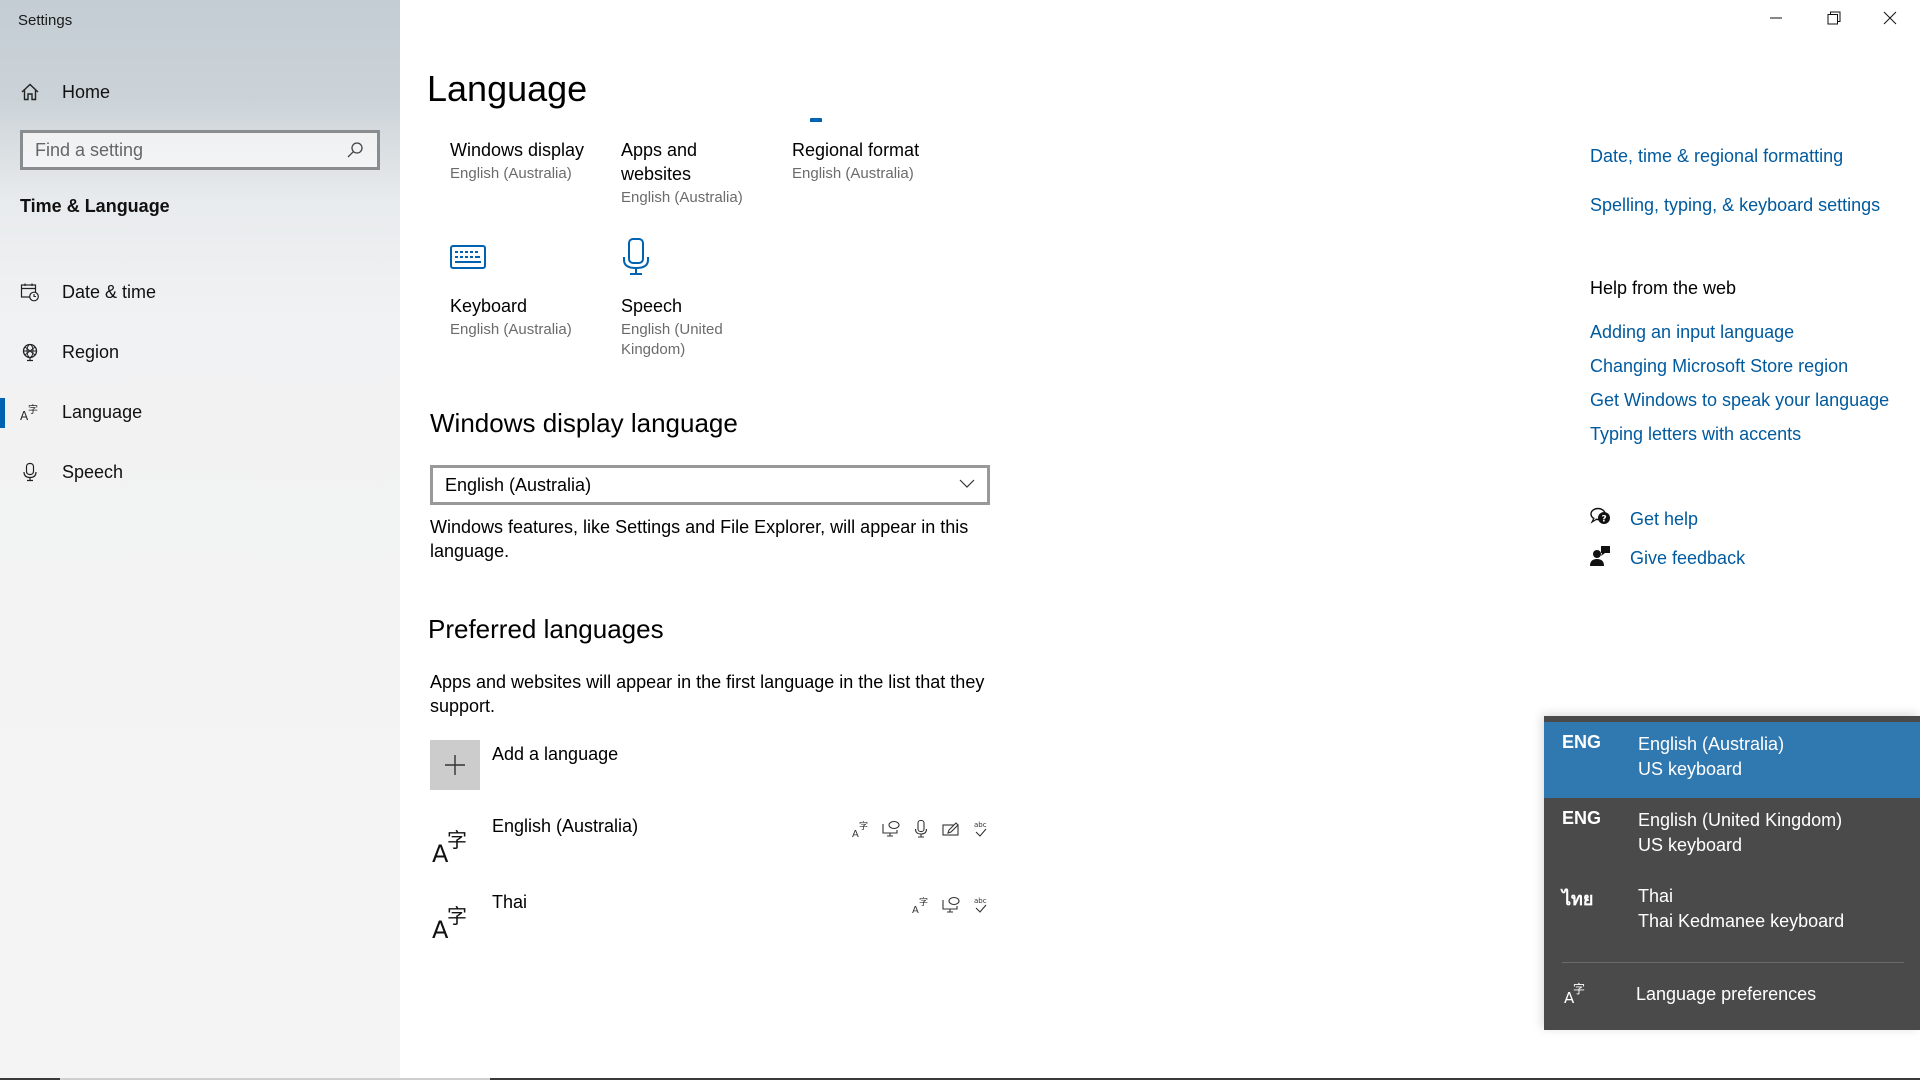  Describe the element at coordinates (30, 292) in the screenshot. I see `calendar-clock-icon` at that location.